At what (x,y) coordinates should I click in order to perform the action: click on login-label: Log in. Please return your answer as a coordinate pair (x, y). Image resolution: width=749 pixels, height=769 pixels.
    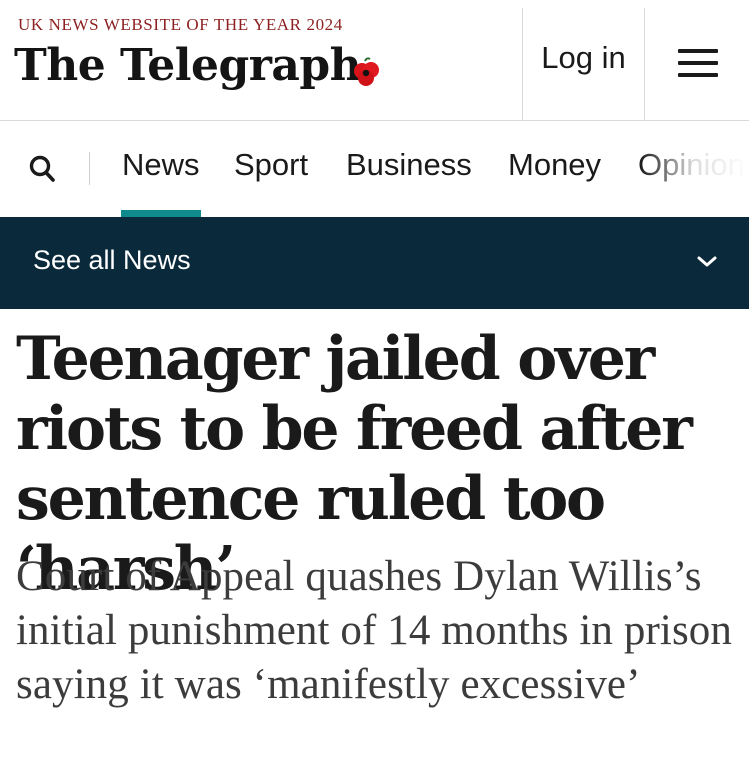
    Looking at the image, I should click on (583, 57).